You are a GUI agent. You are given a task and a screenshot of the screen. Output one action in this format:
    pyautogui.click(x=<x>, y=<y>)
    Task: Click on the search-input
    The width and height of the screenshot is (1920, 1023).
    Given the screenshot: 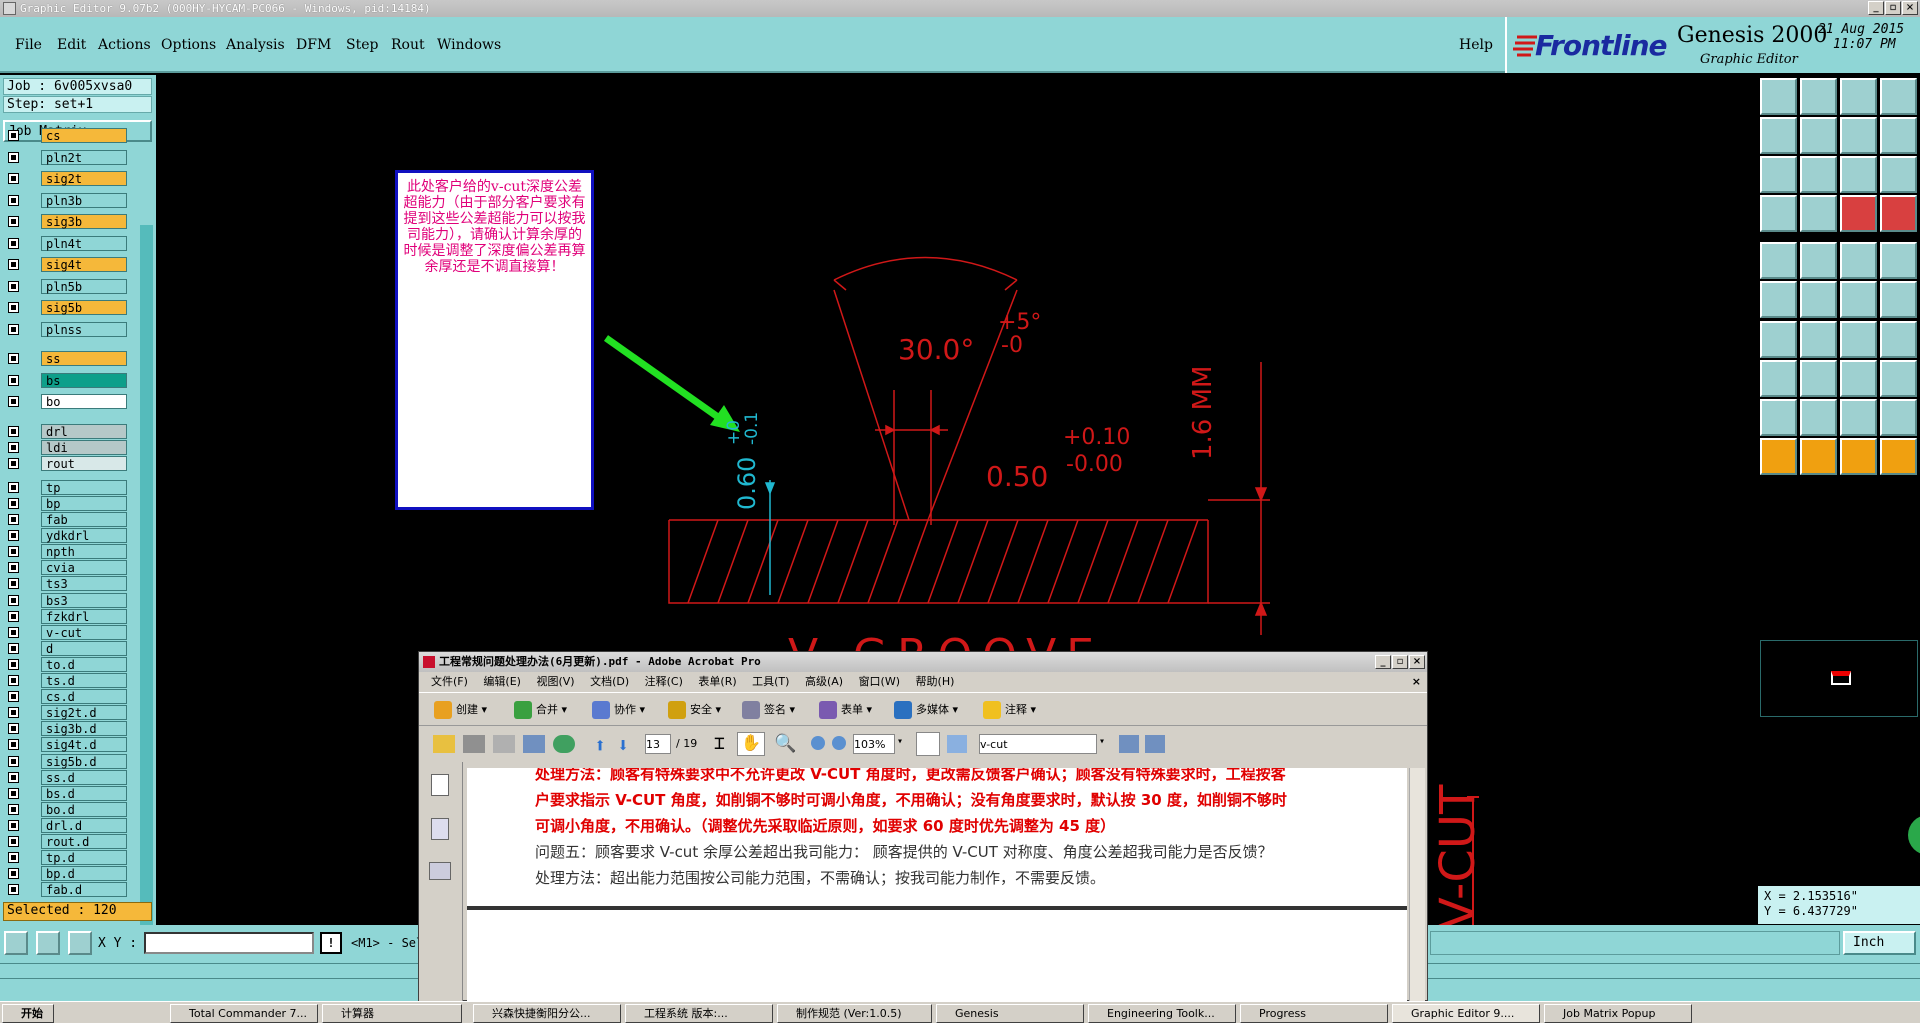 What is the action you would take?
    pyautogui.click(x=1038, y=744)
    